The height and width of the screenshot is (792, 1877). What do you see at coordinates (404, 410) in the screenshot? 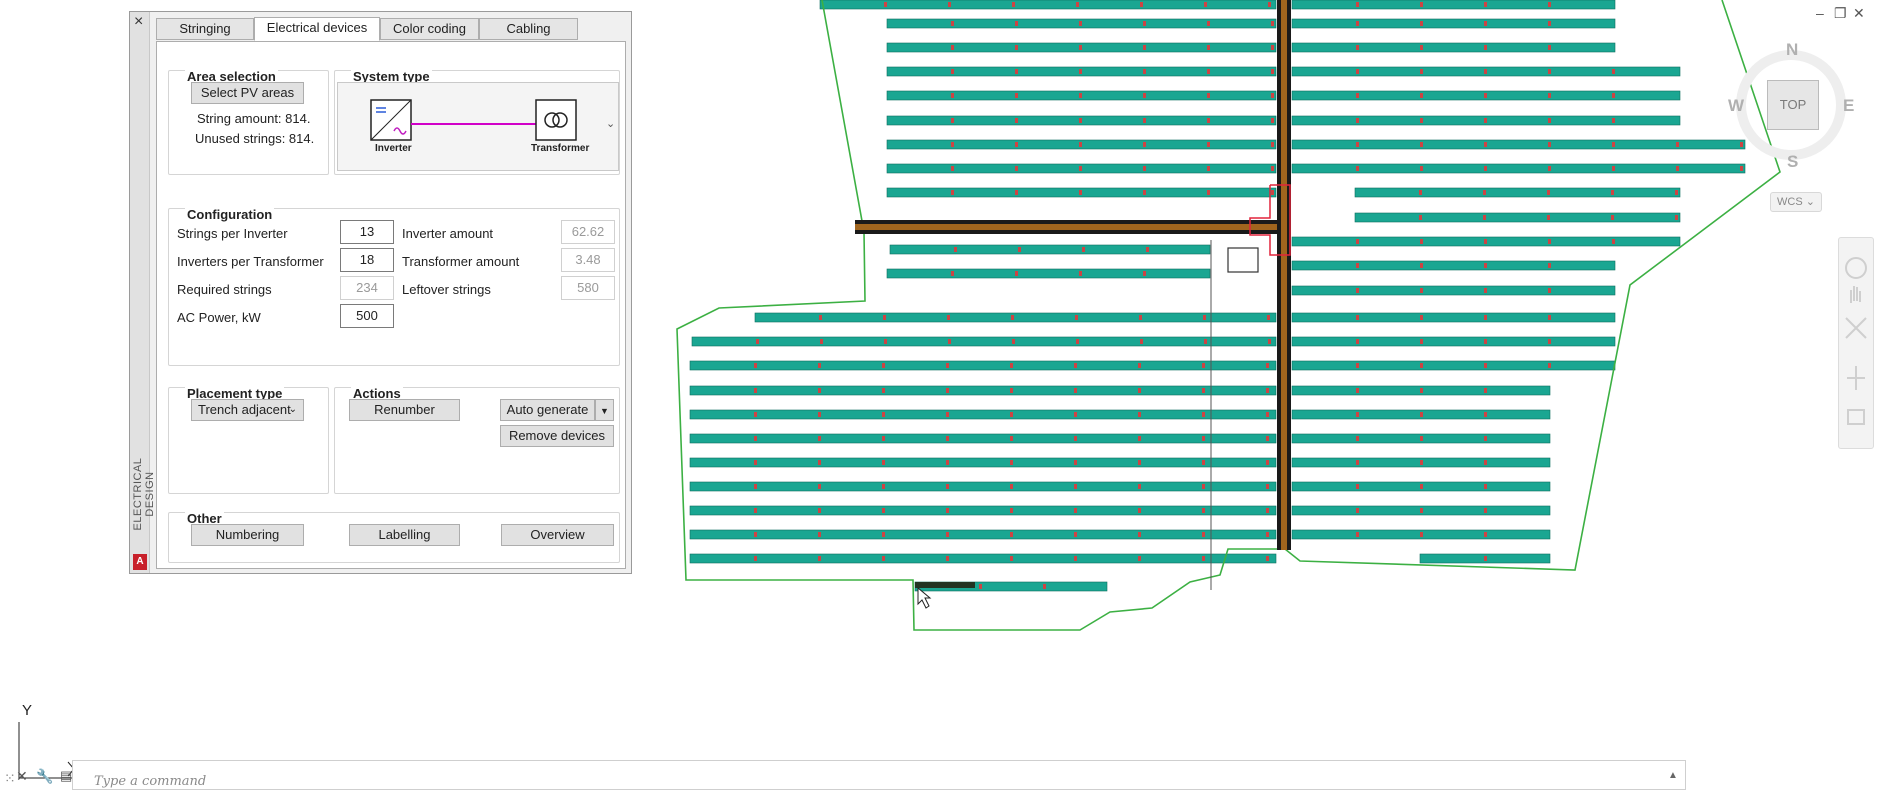
I see `renumber-button: Renumber` at bounding box center [404, 410].